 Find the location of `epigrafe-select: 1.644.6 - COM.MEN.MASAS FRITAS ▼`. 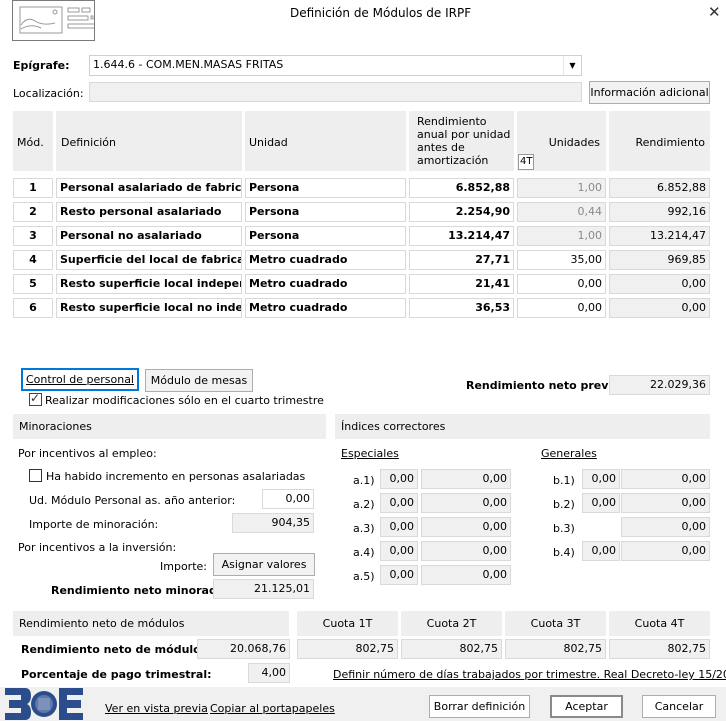

epigrafe-select: 1.644.6 - COM.MEN.MASAS FRITAS ▼ is located at coordinates (335, 65).